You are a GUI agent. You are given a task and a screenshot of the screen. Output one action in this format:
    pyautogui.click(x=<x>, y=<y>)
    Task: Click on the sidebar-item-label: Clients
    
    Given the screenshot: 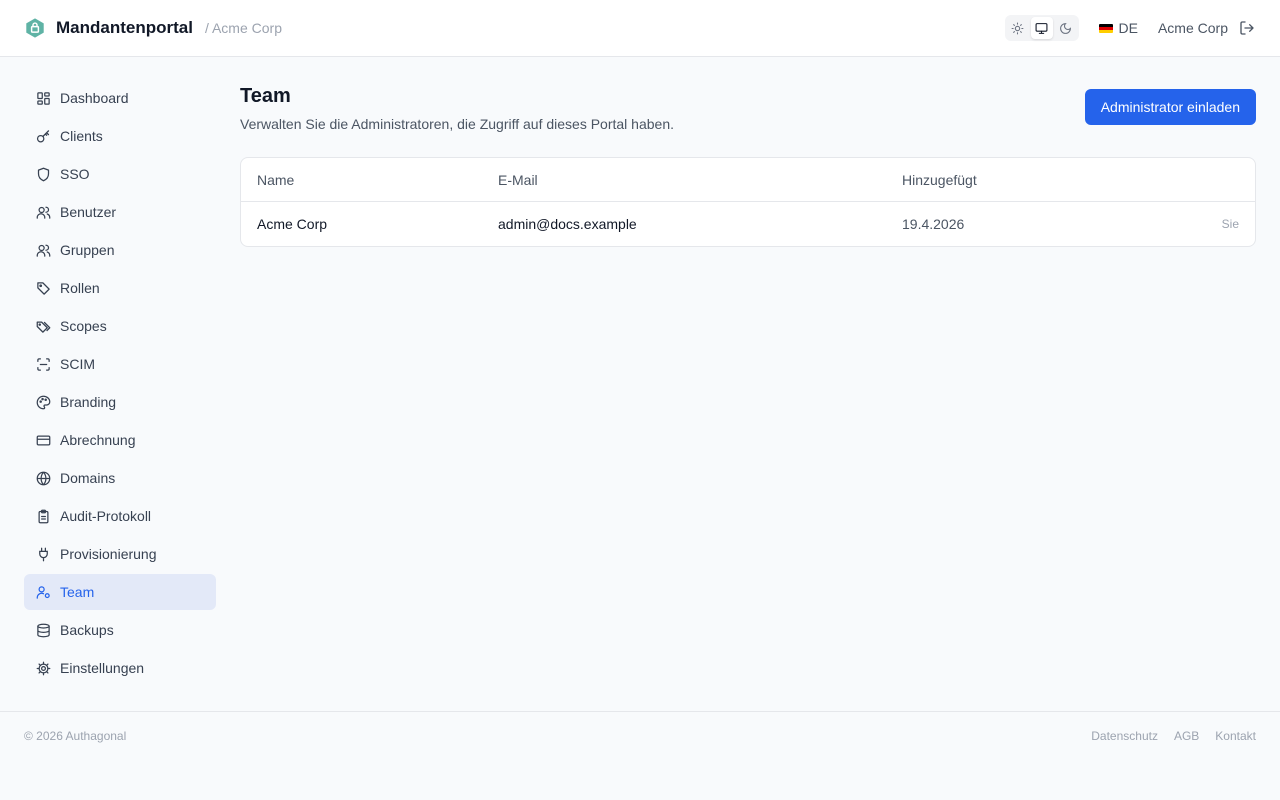 What is the action you would take?
    pyautogui.click(x=81, y=136)
    